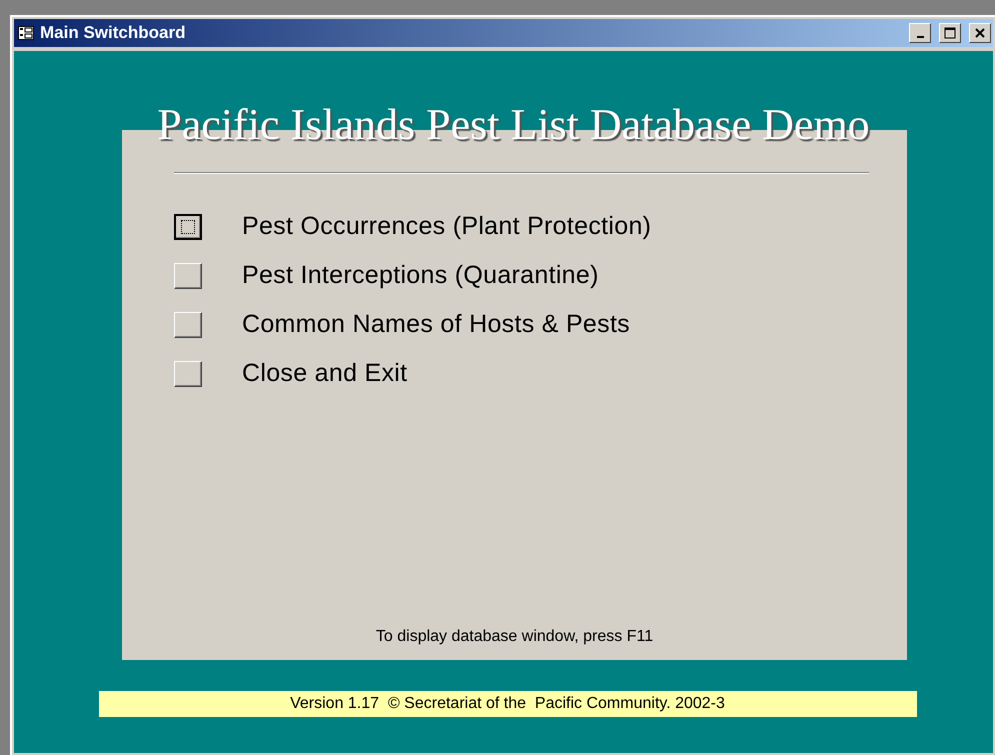  Describe the element at coordinates (920, 37) in the screenshot. I see `minimize-icon` at that location.